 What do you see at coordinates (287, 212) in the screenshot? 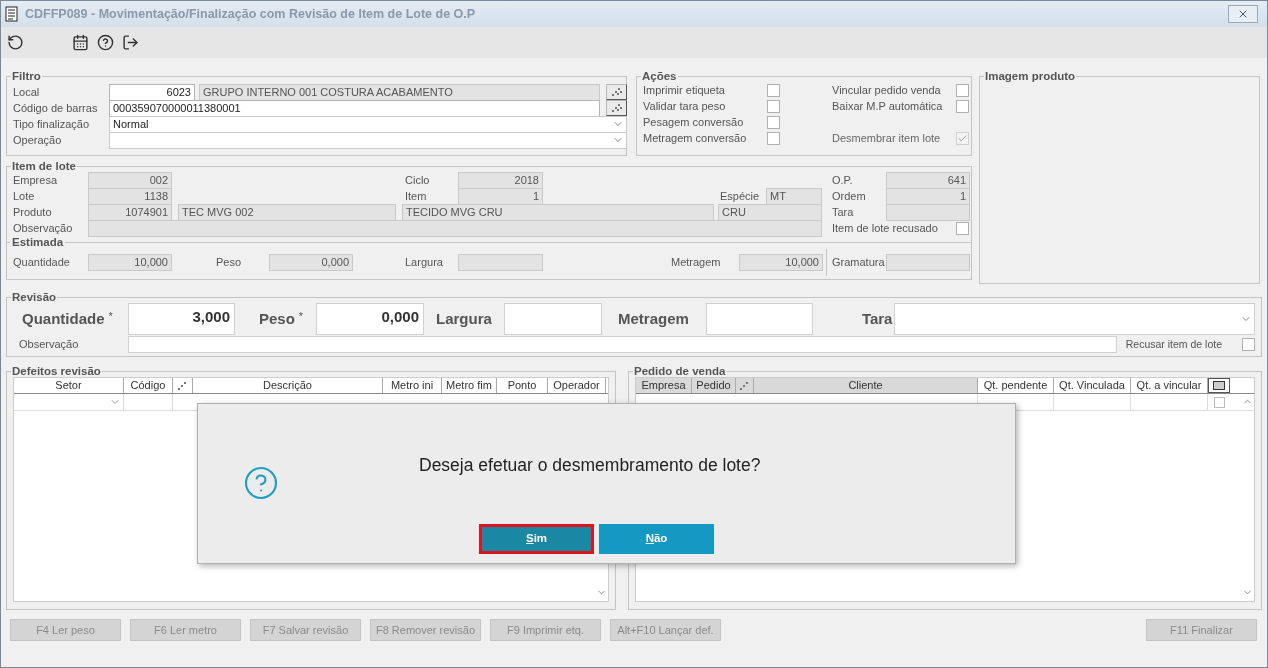
I see `text-field: TEC MVG 002` at bounding box center [287, 212].